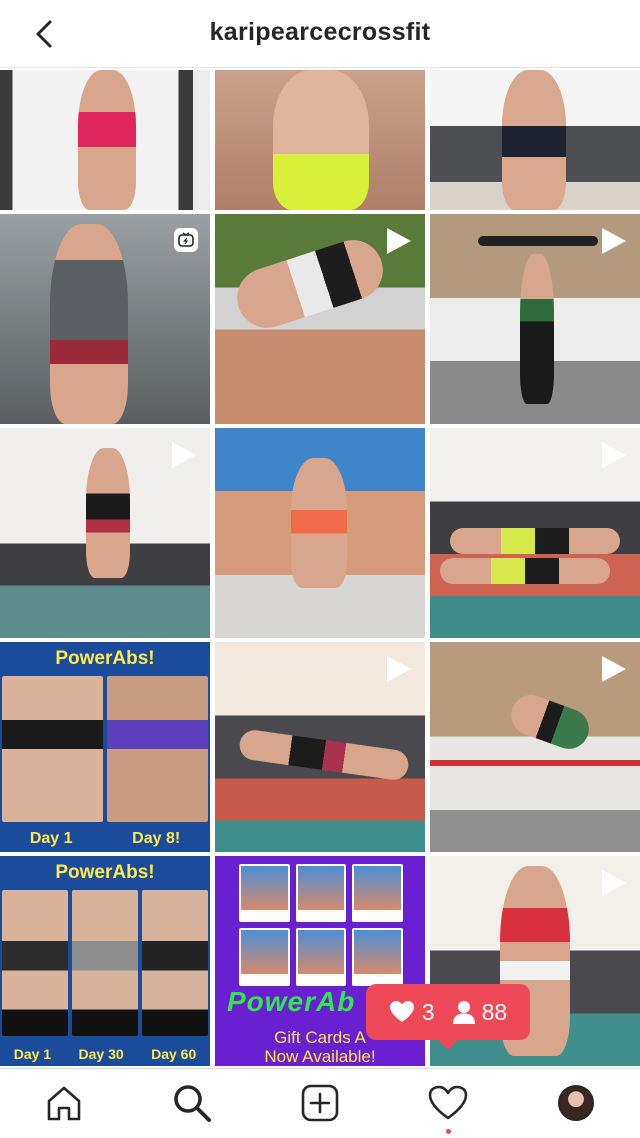 The width and height of the screenshot is (640, 1138). What do you see at coordinates (448, 1131) in the screenshot?
I see `activity-indicator-dot` at bounding box center [448, 1131].